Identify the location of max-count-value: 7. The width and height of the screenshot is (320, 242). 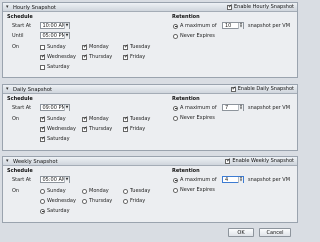
(227, 108).